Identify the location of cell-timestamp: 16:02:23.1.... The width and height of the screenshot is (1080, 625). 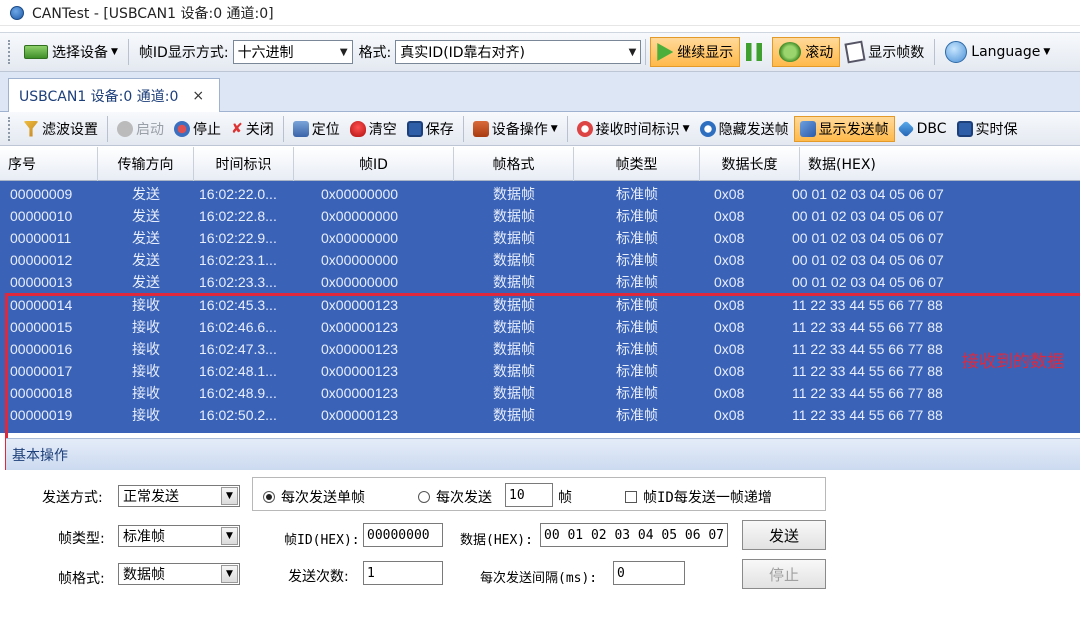
(238, 260).